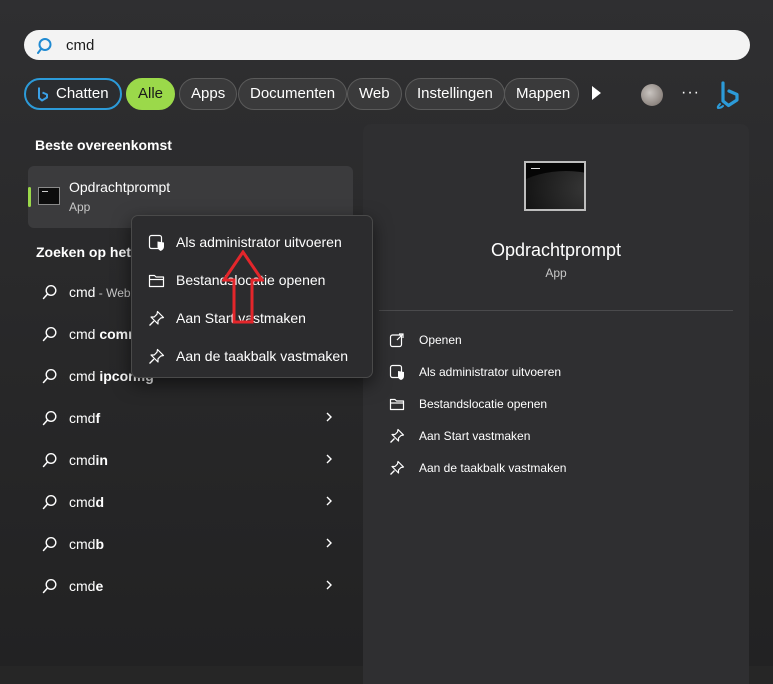 The width and height of the screenshot is (773, 684). I want to click on filter-alle: Alle, so click(151, 94).